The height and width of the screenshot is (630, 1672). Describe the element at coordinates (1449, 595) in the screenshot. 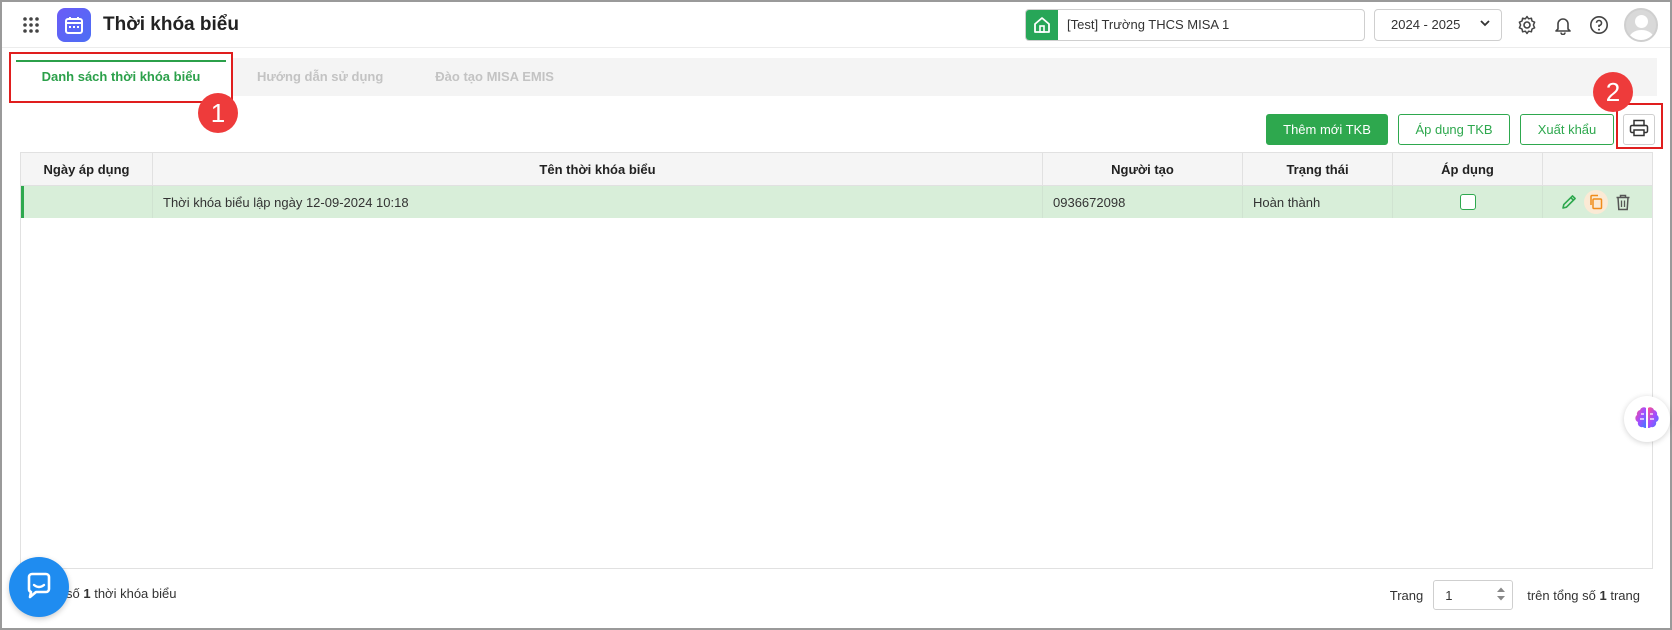

I see `page-number-value: 1` at that location.